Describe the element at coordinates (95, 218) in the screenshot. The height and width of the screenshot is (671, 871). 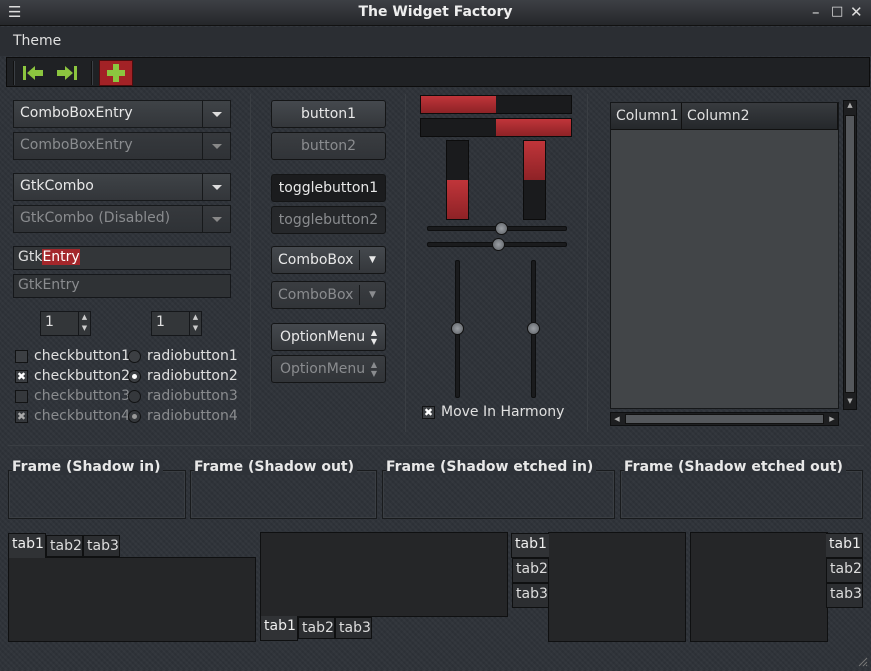
I see `gtkcombo-disabled-text: GtkCombo (Disabled)` at that location.